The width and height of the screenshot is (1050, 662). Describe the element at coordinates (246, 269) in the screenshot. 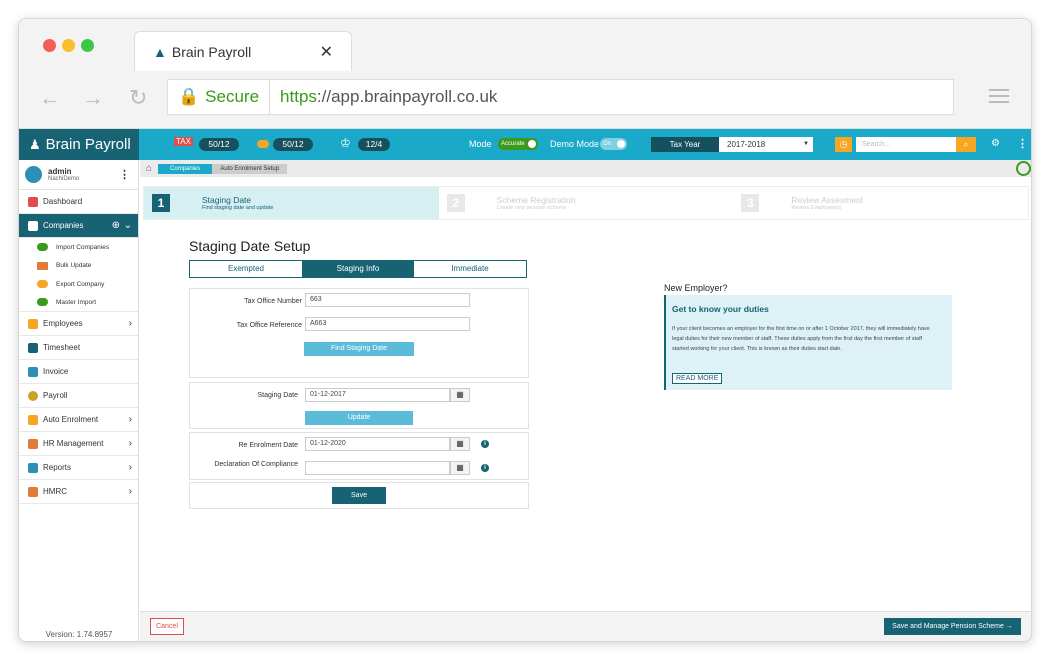

I see `tab-exempted: Exempted` at that location.